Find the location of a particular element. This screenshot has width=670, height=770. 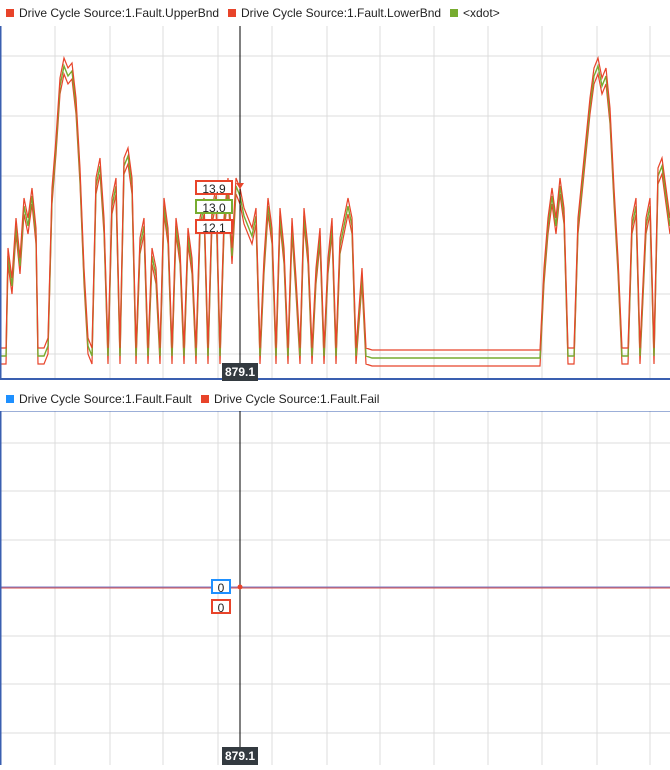

fault-swatch-icon is located at coordinates (10, 399).